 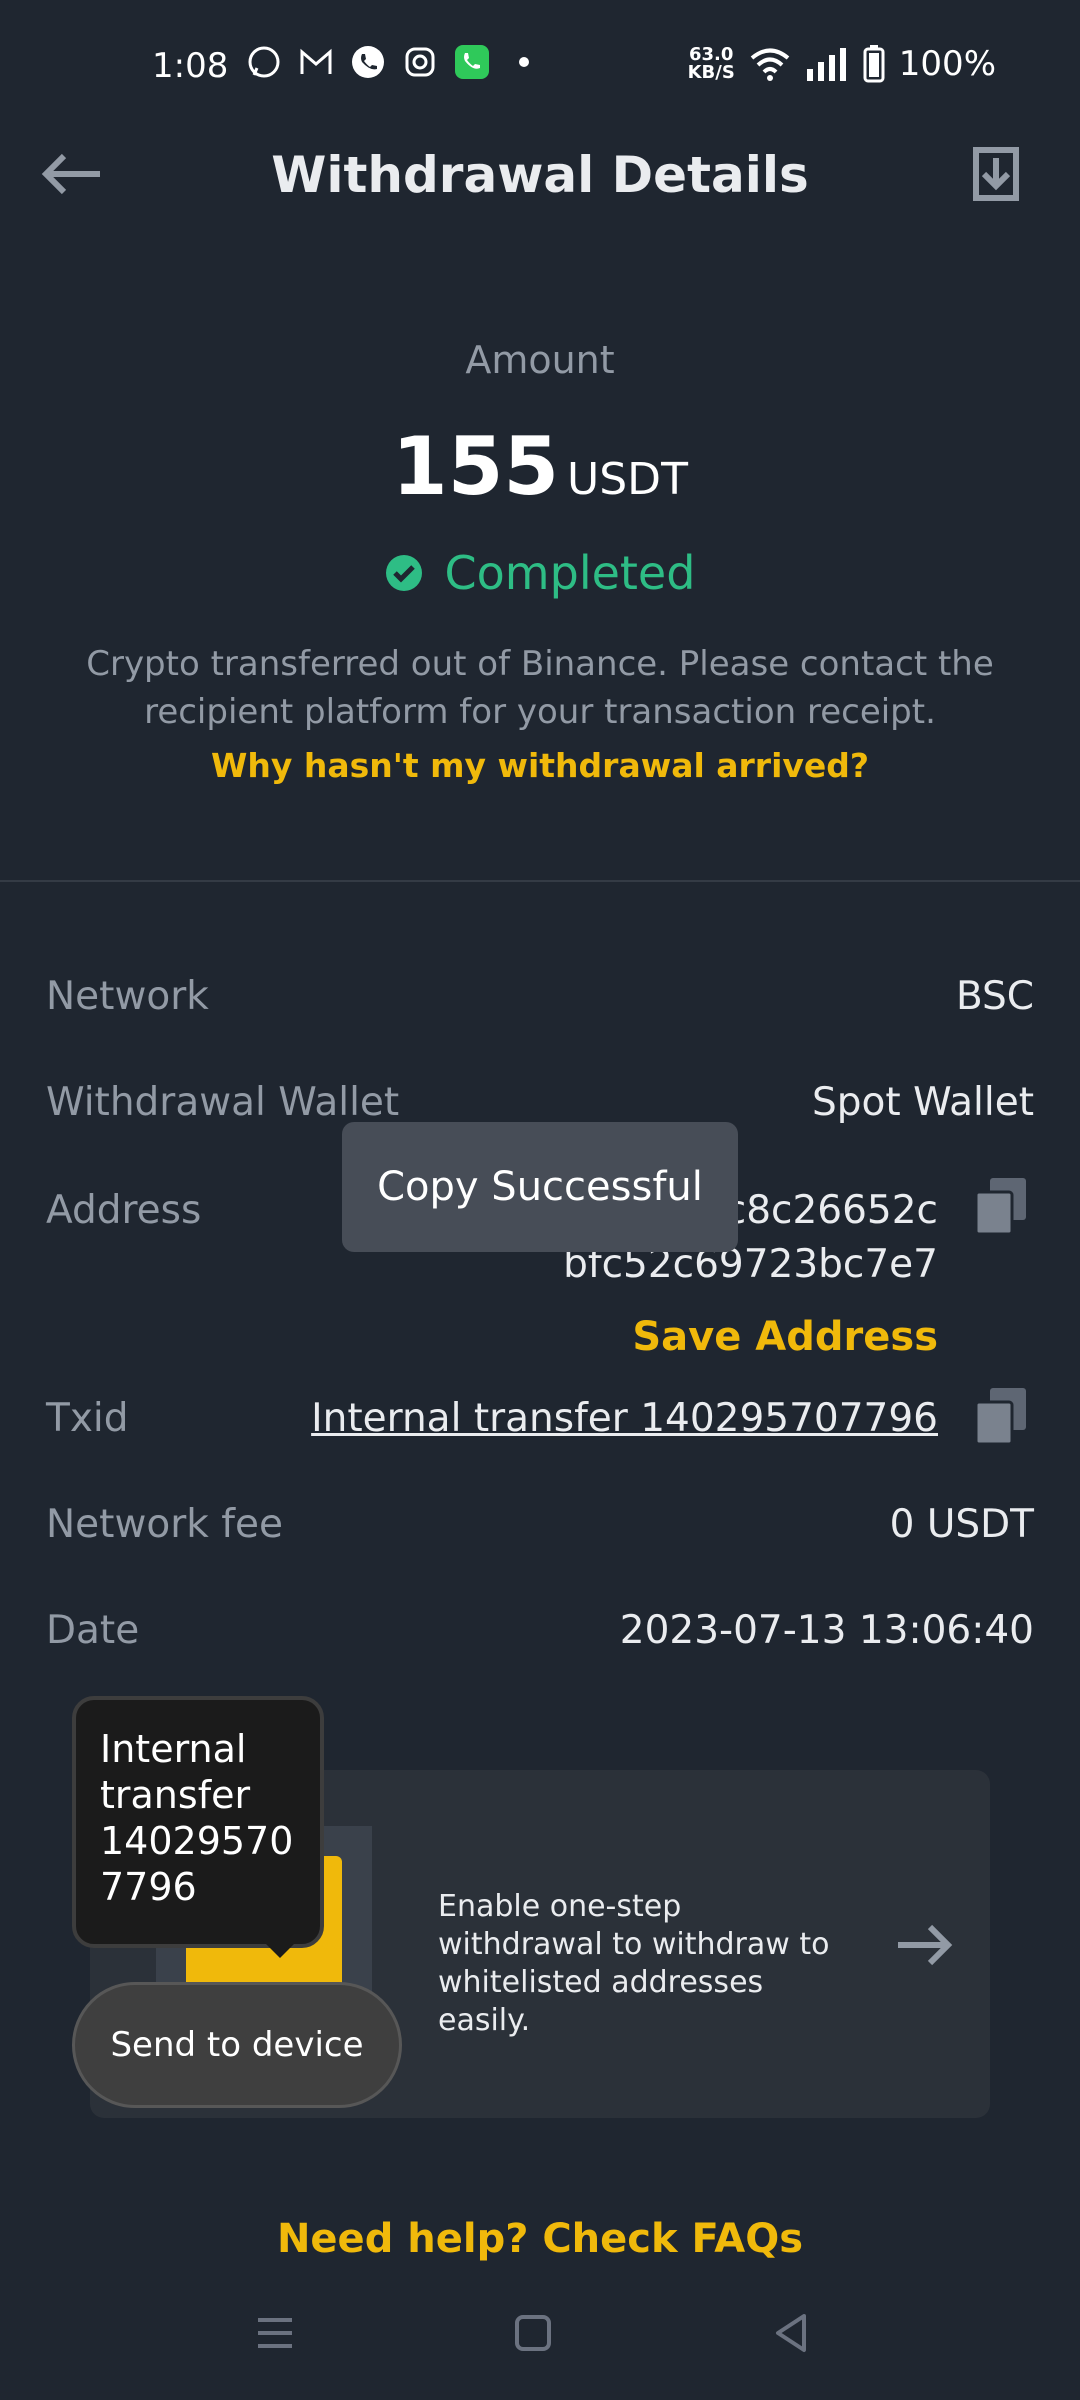 I want to click on signal-icon, so click(x=826, y=64).